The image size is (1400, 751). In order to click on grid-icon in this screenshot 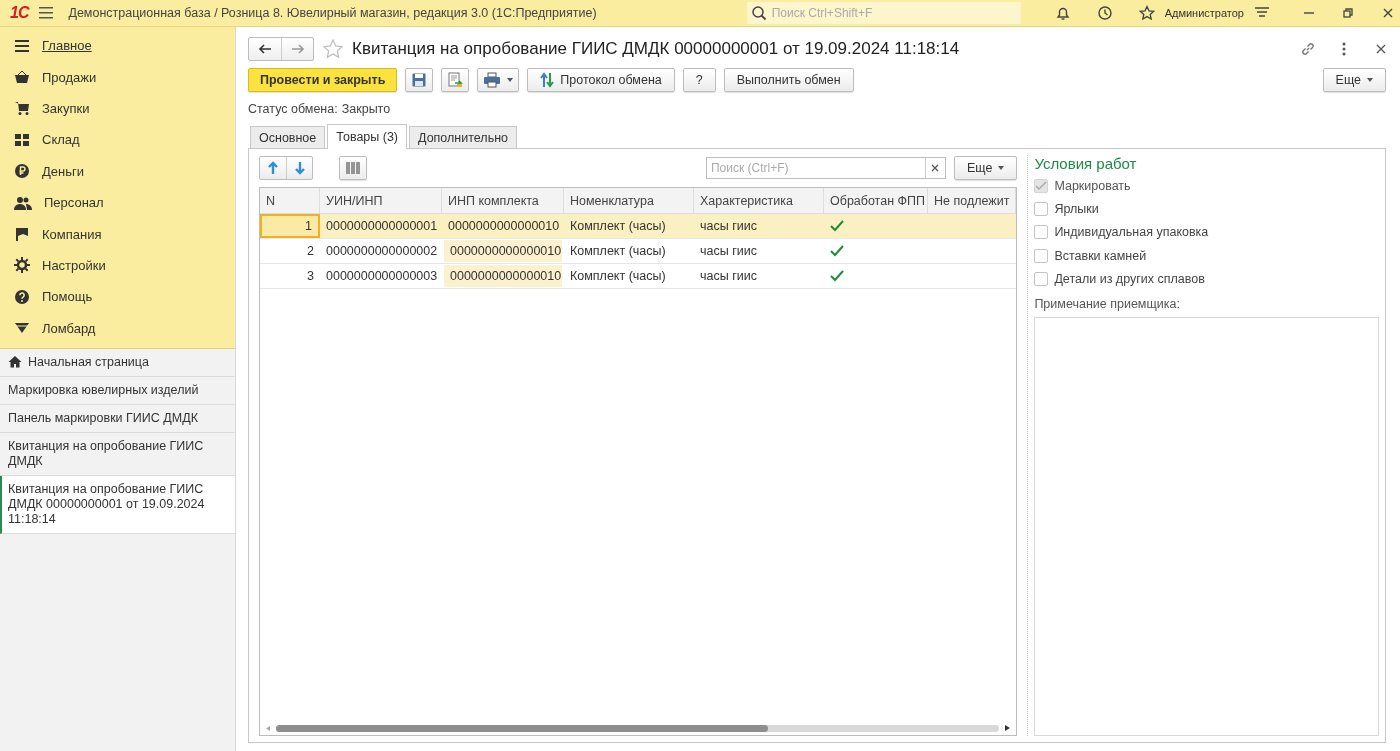, I will do `click(22, 139)`.